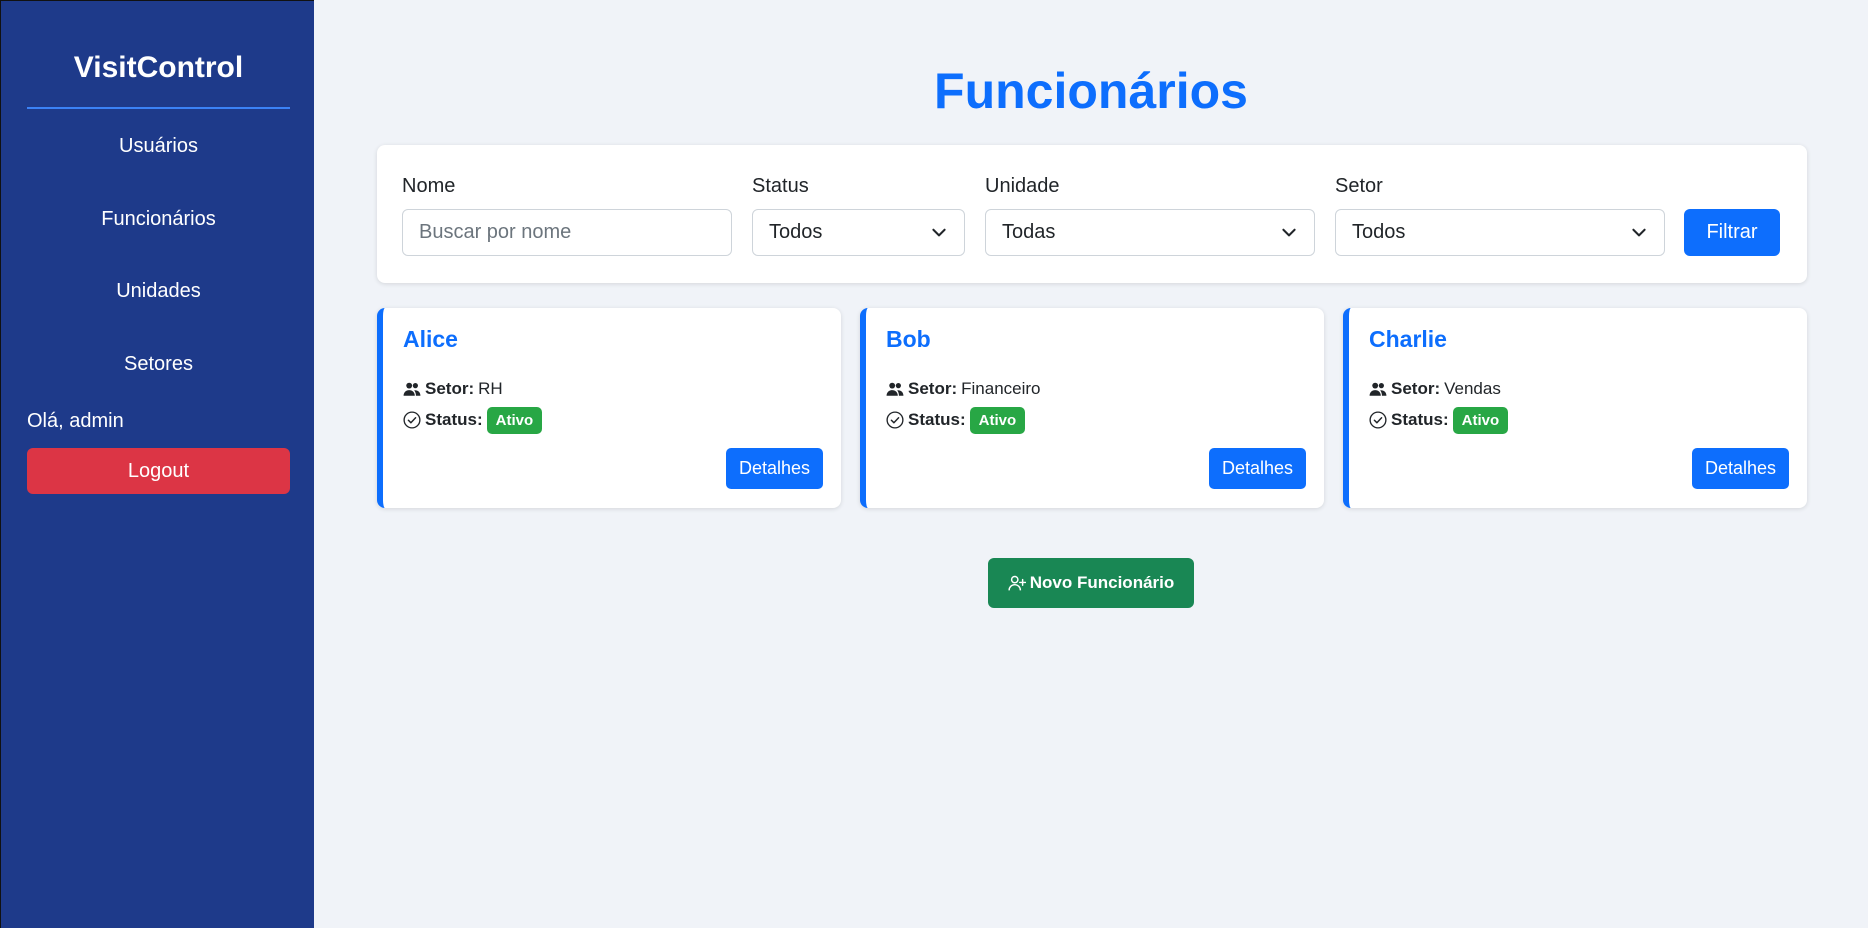 This screenshot has height=928, width=1868. I want to click on brand-title: VisitControl, so click(158, 80).